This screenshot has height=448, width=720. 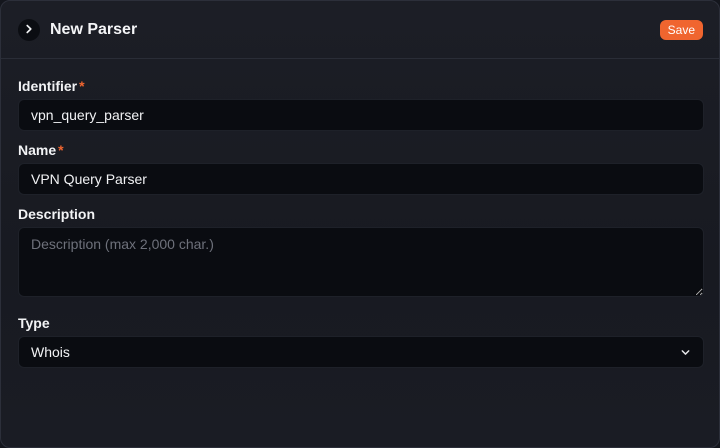 What do you see at coordinates (48, 86) in the screenshot?
I see `identifier-label-text: Identifier` at bounding box center [48, 86].